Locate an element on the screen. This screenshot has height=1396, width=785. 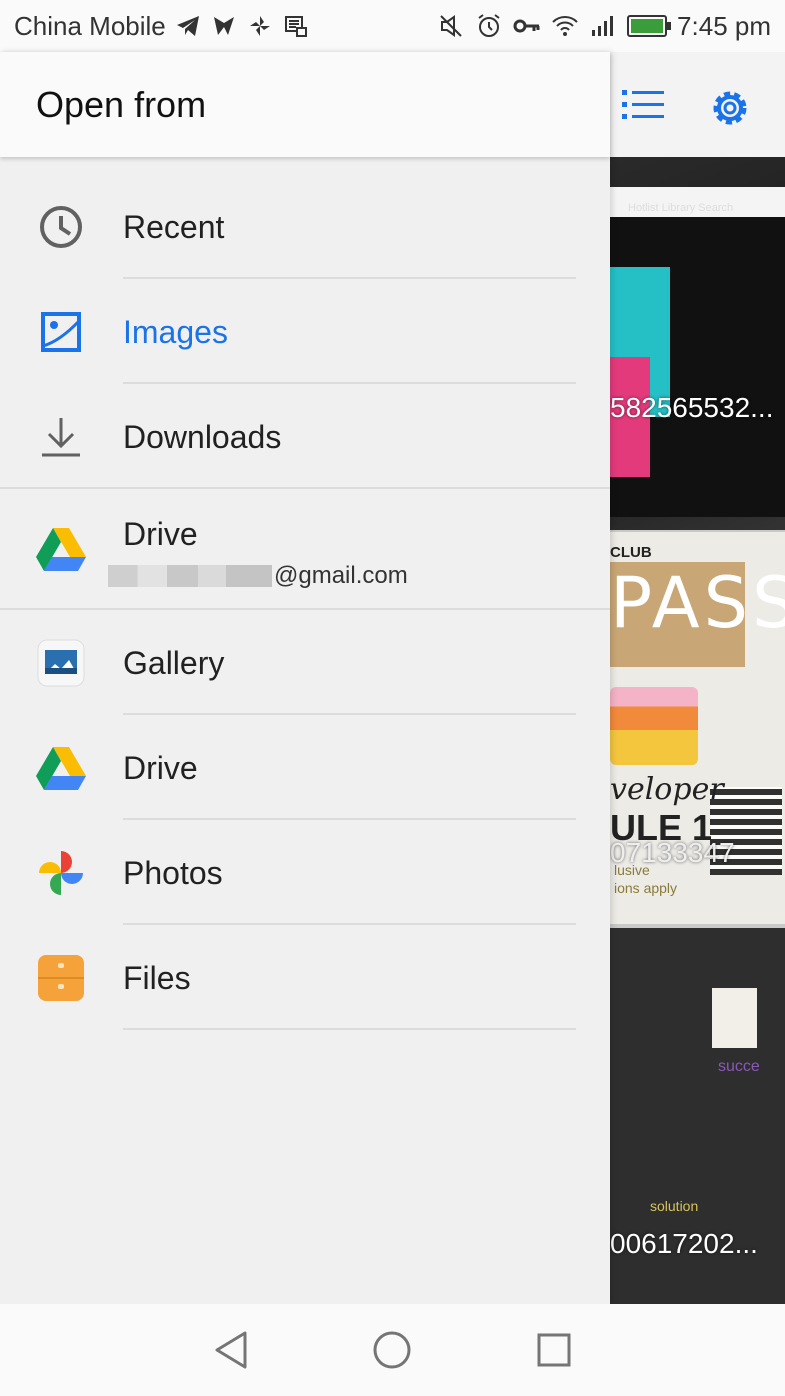
drawer-item-label: Images is located at coordinates (175, 331).